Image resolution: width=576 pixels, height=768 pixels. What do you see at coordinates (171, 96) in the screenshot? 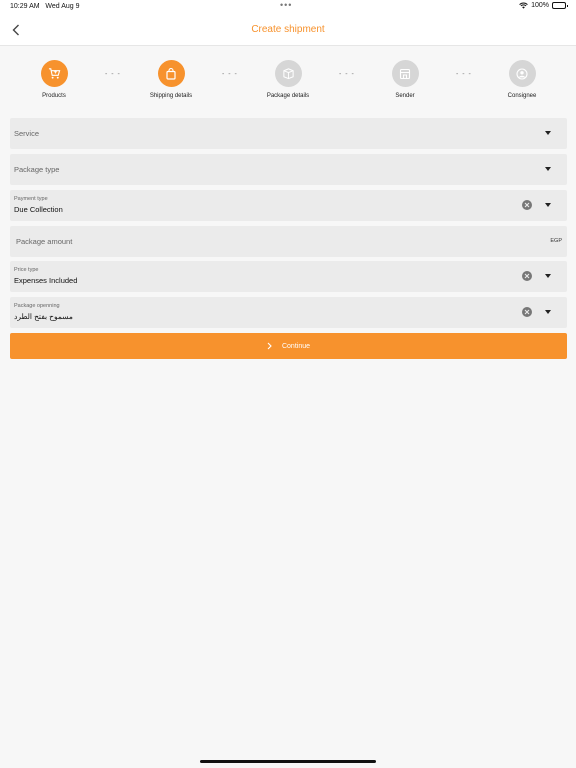
I see `step-label: Shipping details` at bounding box center [171, 96].